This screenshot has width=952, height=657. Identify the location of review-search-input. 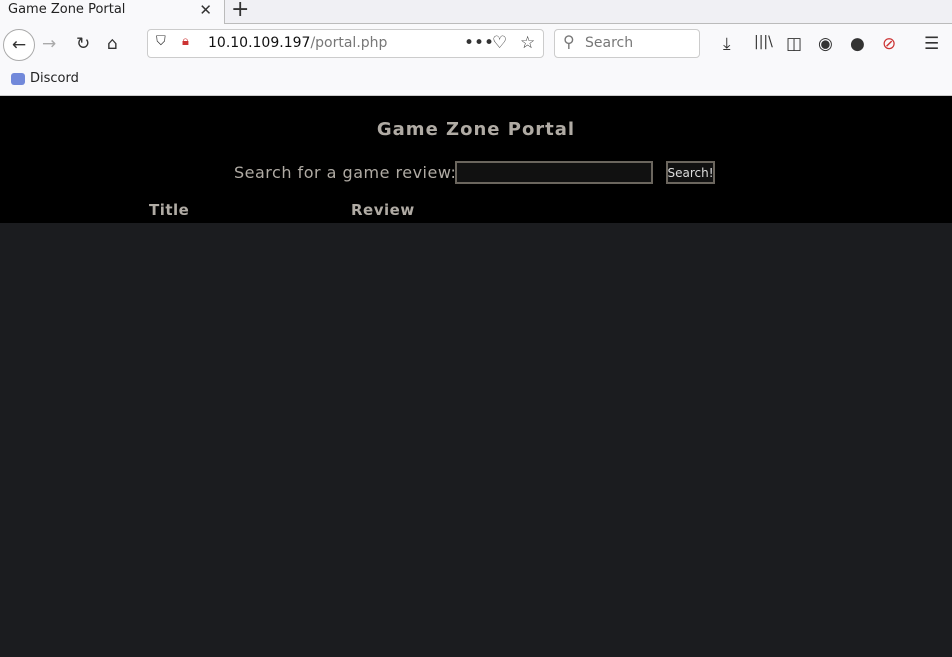
(554, 172).